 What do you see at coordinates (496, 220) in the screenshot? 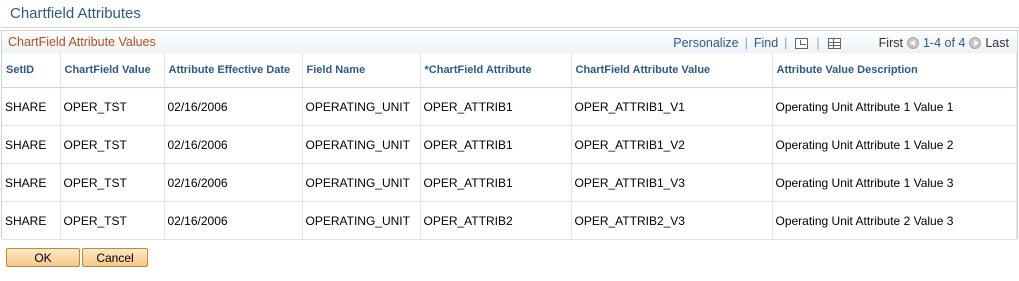
I see `chartfield-attribute-cell: OPER_ATTRIB2` at bounding box center [496, 220].